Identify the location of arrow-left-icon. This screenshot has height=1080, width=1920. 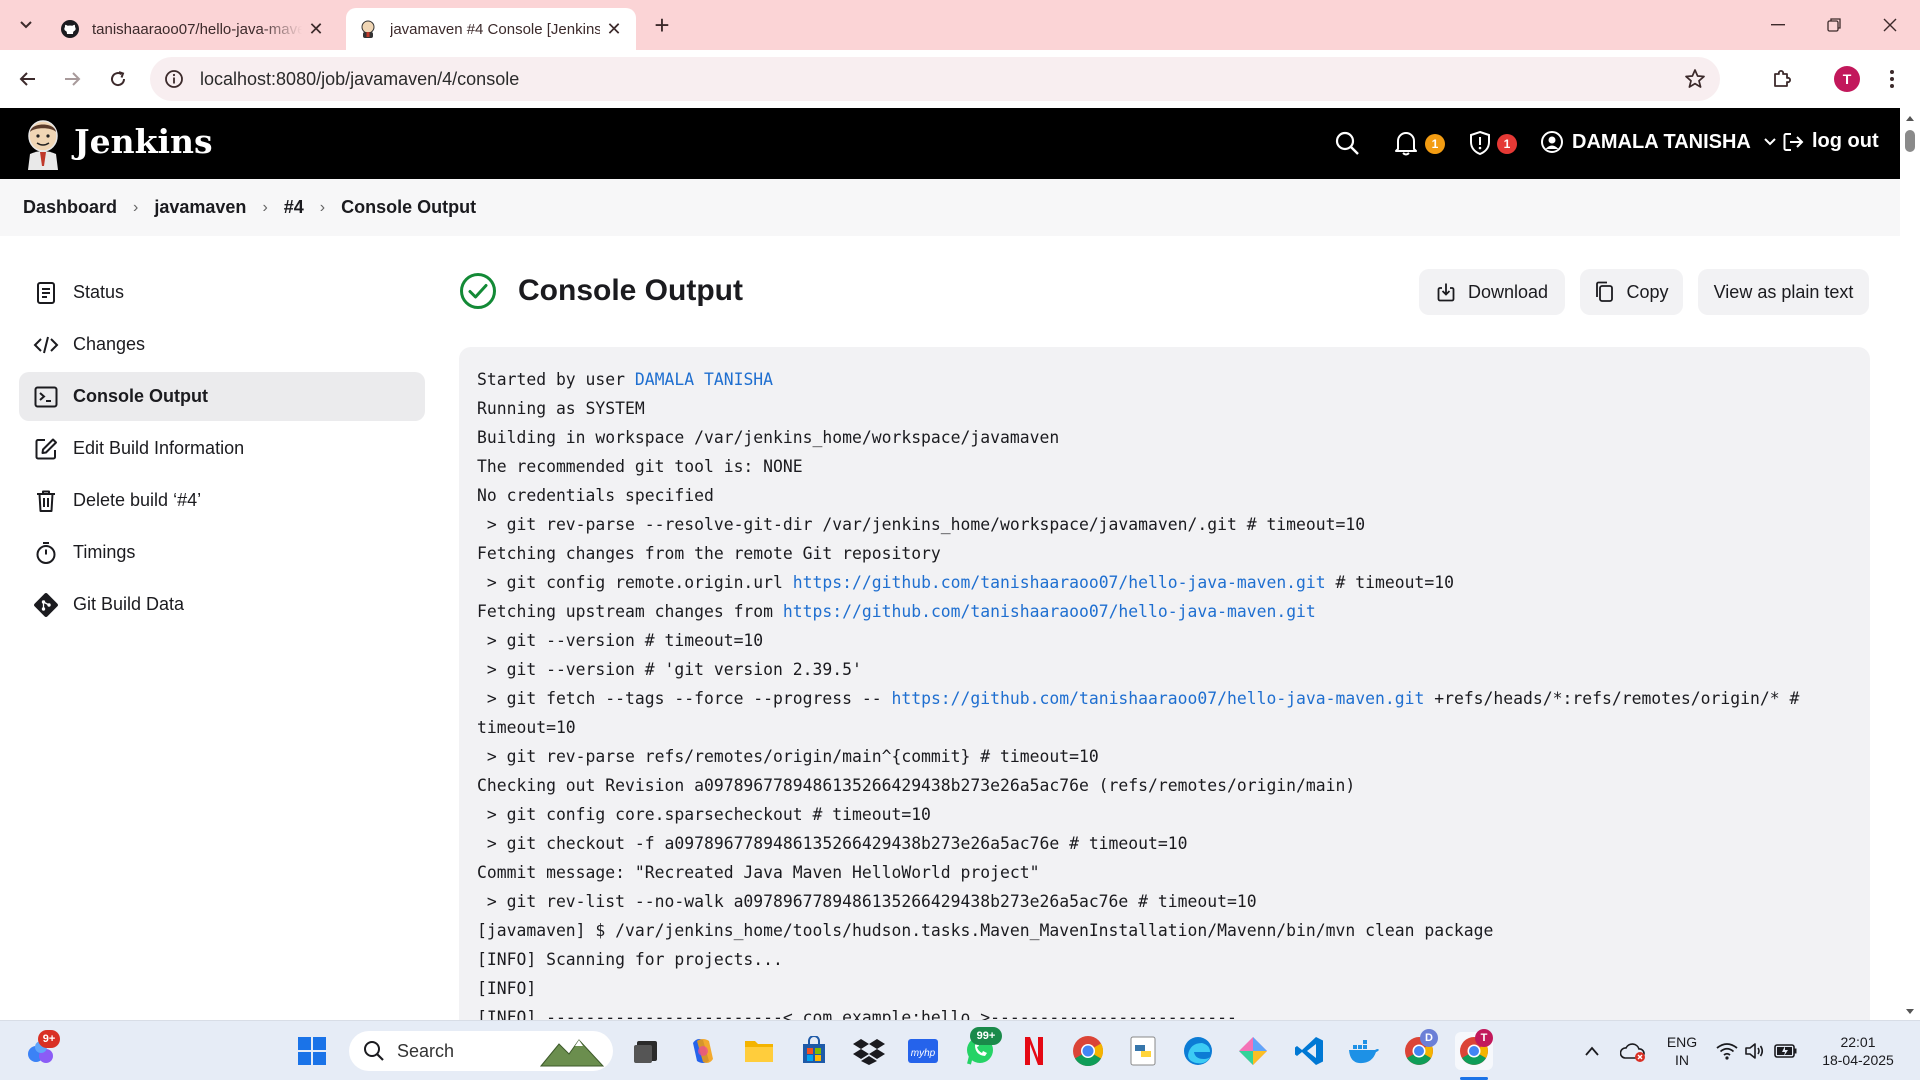
(27, 79).